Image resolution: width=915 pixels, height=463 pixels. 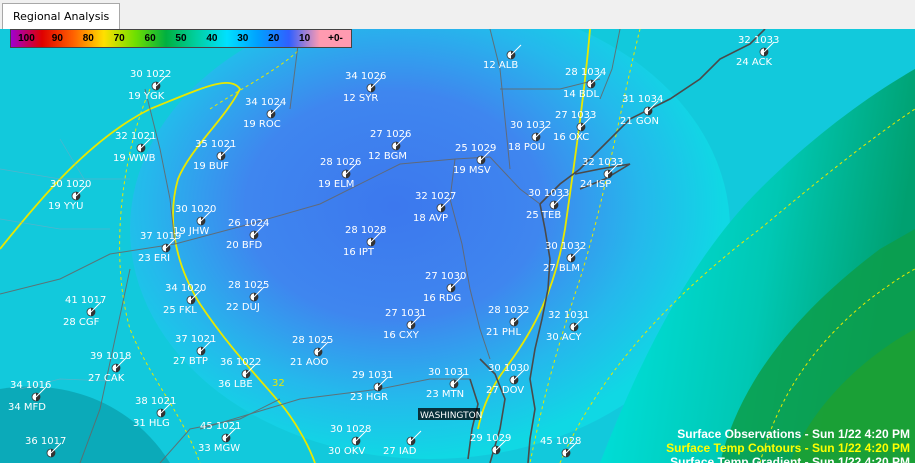 I want to click on legend-cell: 100, so click(x=26, y=38).